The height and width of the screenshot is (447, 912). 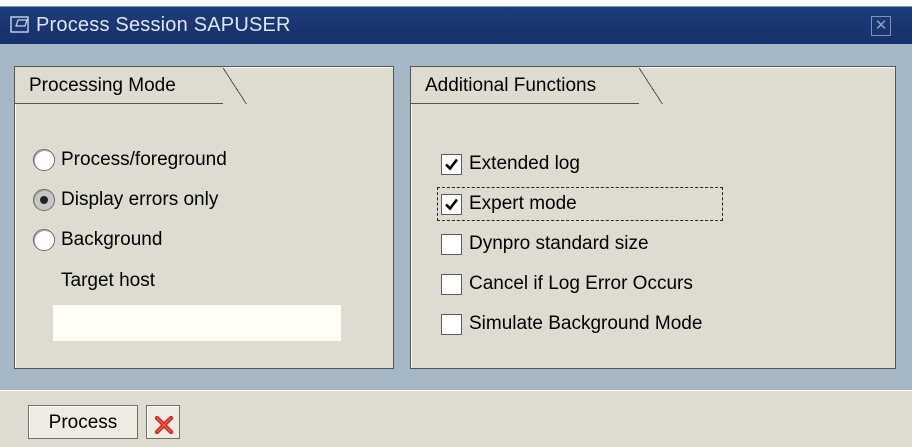 I want to click on radio-process-foreground: Process/foreground, so click(x=130, y=160).